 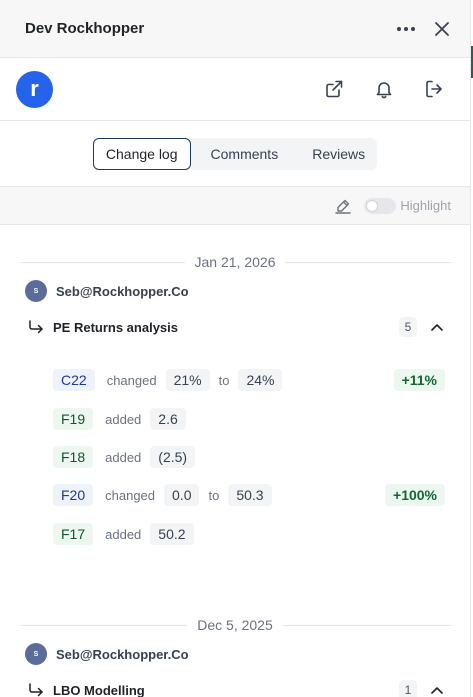 What do you see at coordinates (334, 89) in the screenshot?
I see `external-link-icon` at bounding box center [334, 89].